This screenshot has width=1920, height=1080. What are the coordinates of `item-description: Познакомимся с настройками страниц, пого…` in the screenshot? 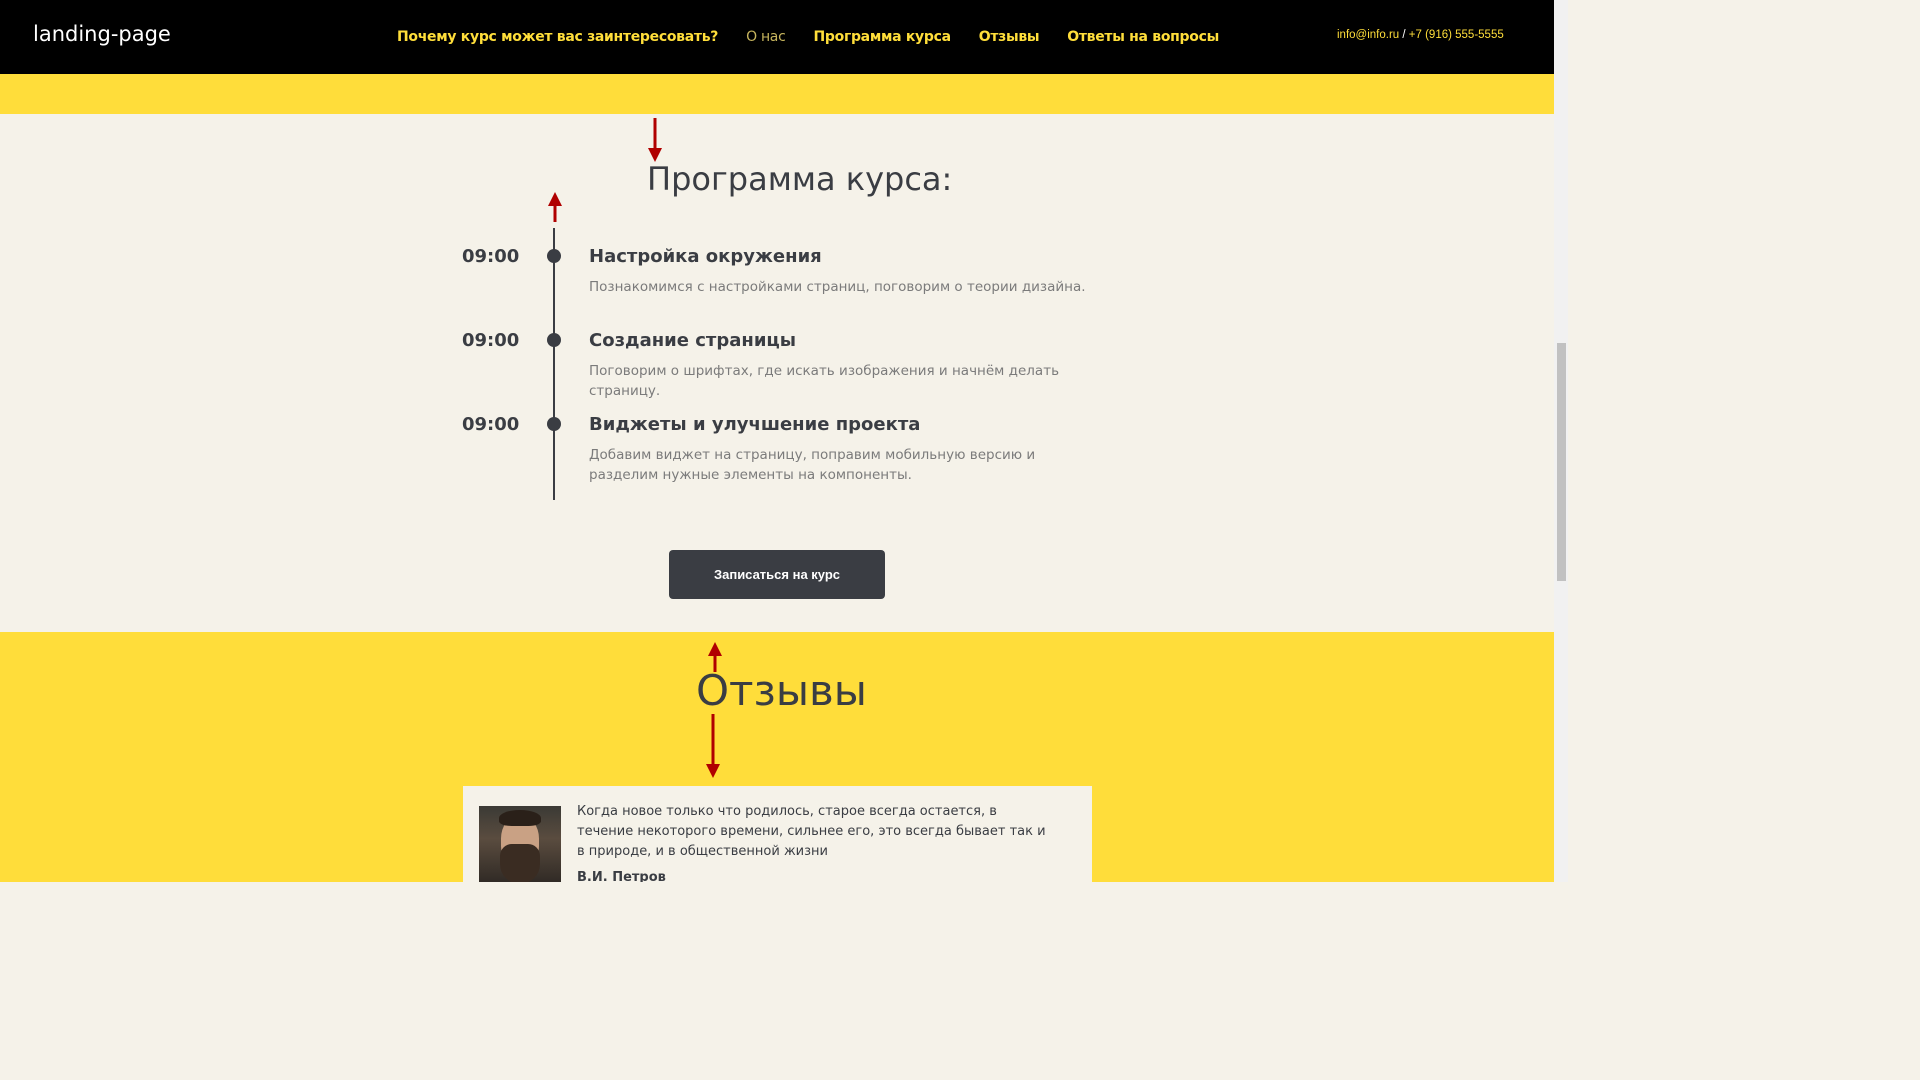 It's located at (837, 287).